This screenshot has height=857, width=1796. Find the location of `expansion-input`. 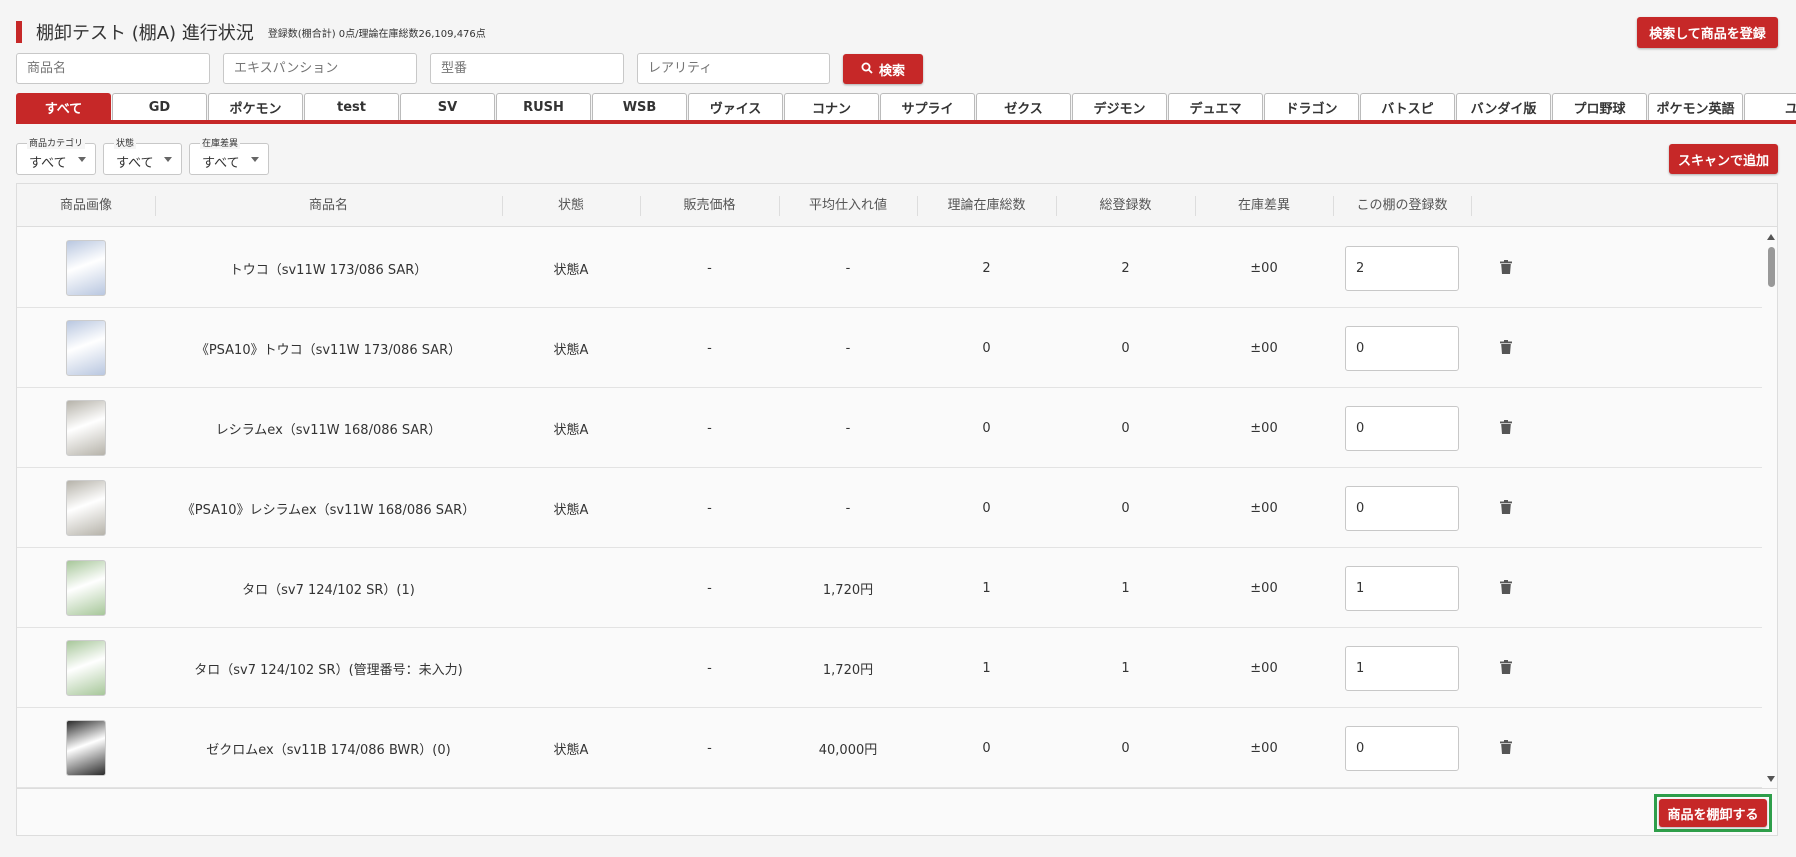

expansion-input is located at coordinates (320, 68).